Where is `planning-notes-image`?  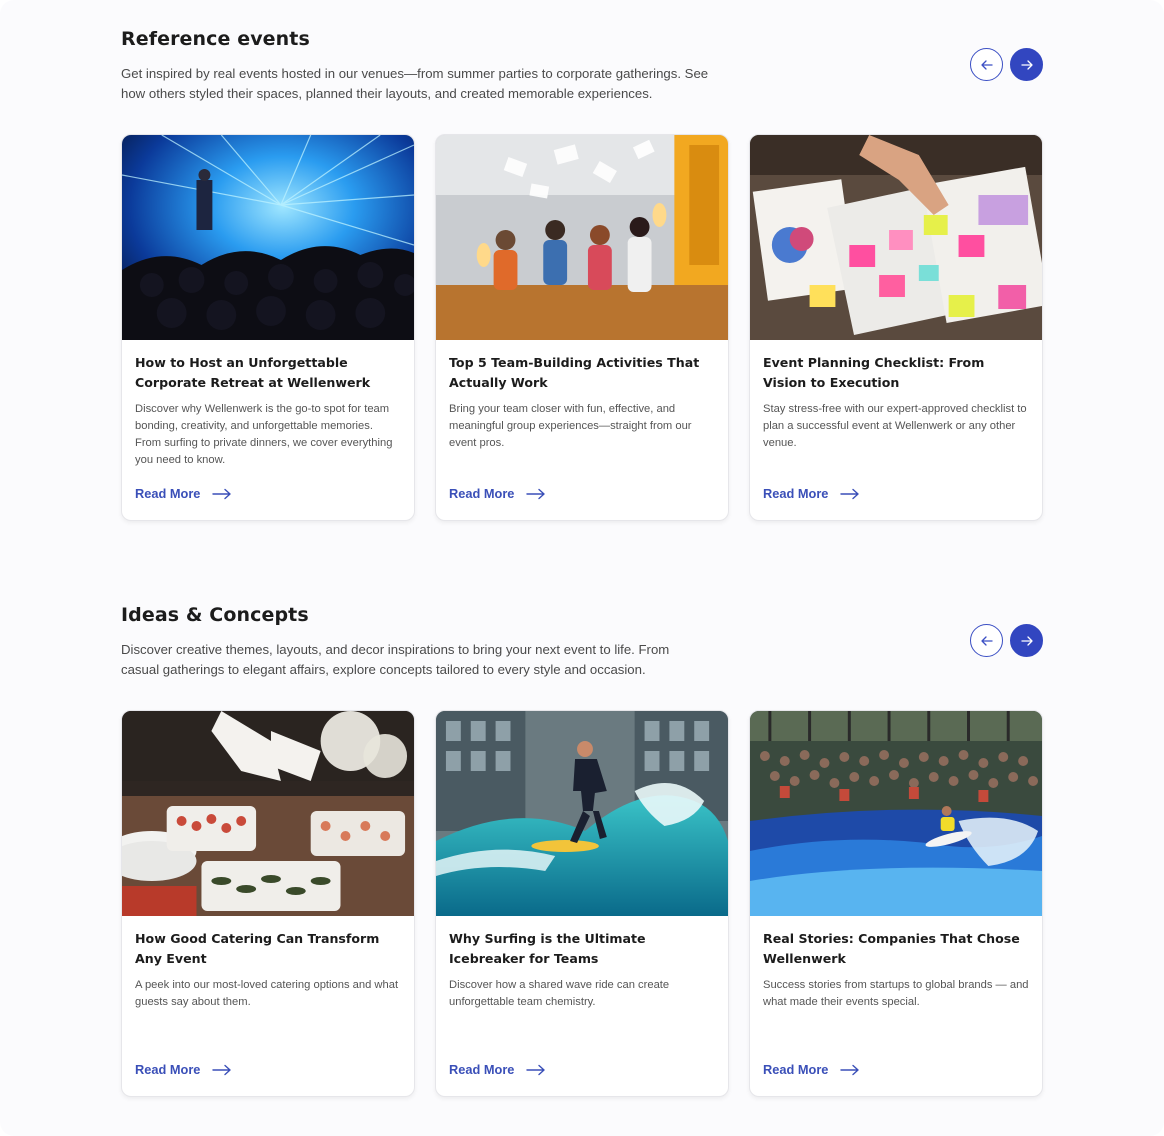
planning-notes-image is located at coordinates (896, 237).